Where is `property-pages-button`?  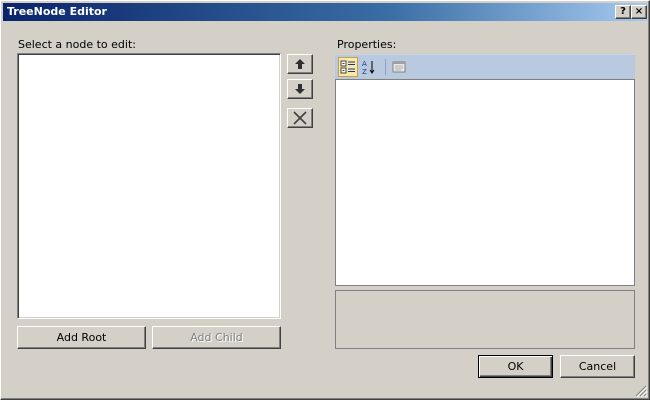
property-pages-button is located at coordinates (399, 67).